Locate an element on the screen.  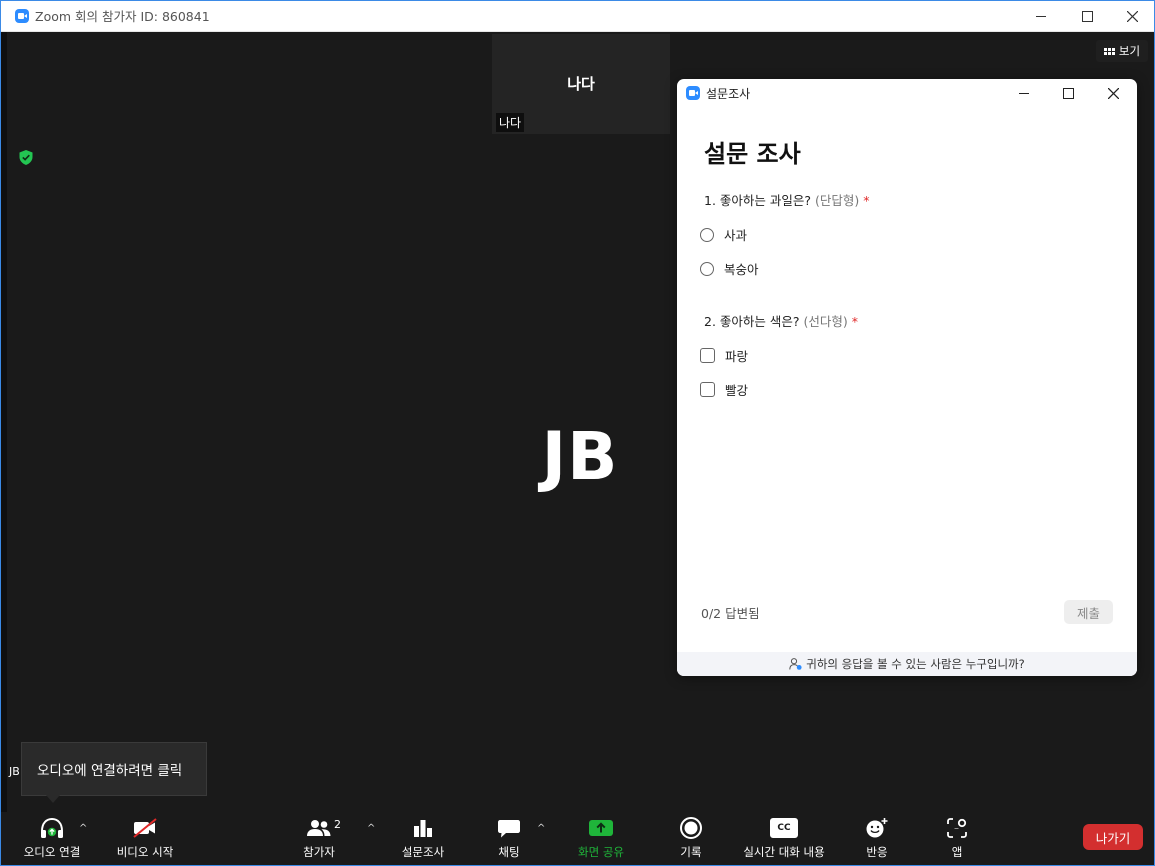
option-label: 파랑 is located at coordinates (737, 356).